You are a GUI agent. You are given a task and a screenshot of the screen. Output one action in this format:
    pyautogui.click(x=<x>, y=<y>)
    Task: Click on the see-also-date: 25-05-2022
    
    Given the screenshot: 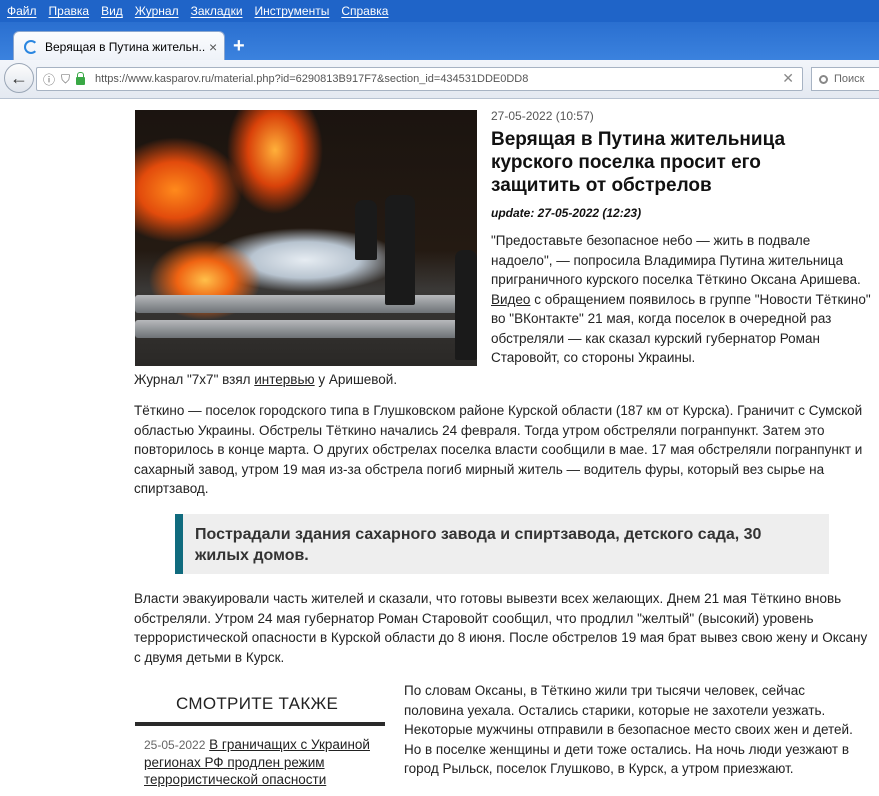 What is the action you would take?
    pyautogui.click(x=175, y=745)
    